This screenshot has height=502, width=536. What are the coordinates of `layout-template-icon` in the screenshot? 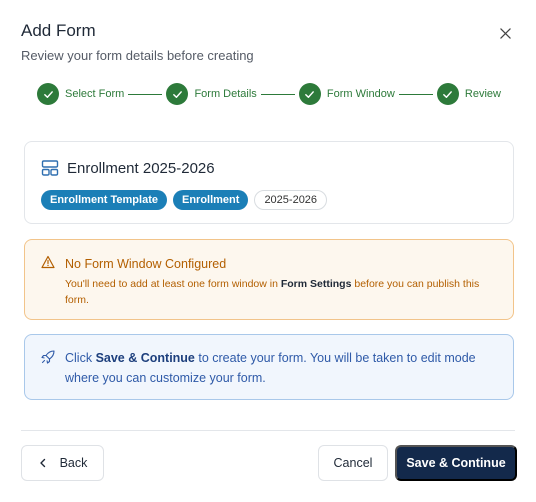 It's located at (50, 168).